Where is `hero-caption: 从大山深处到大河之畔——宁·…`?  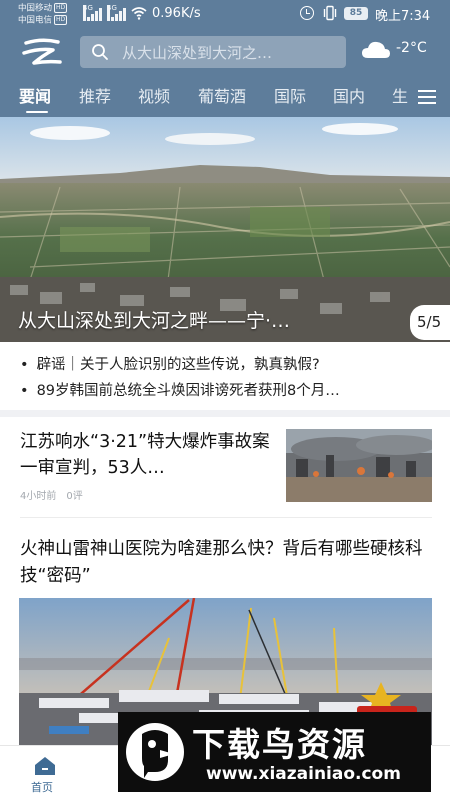
hero-caption: 从大山深处到大河之畔——宁·… is located at coordinates (154, 319).